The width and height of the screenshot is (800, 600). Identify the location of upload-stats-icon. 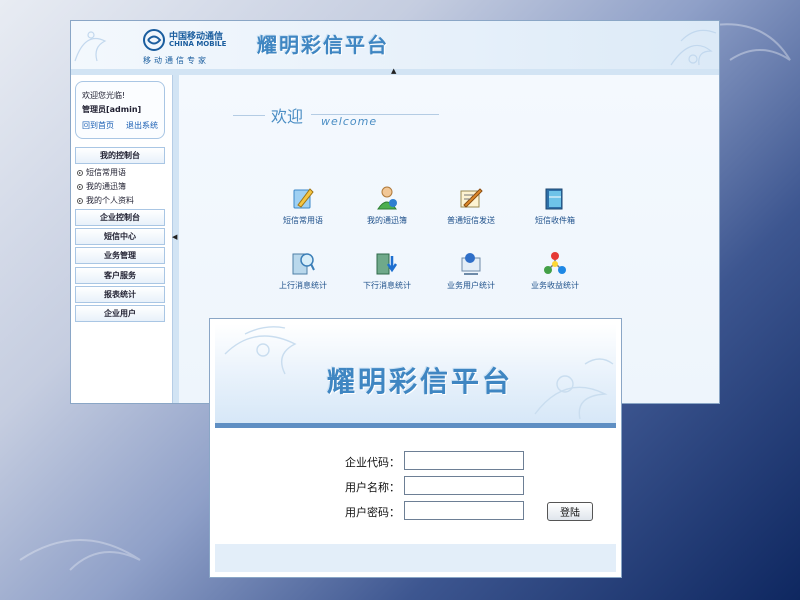
(303, 264).